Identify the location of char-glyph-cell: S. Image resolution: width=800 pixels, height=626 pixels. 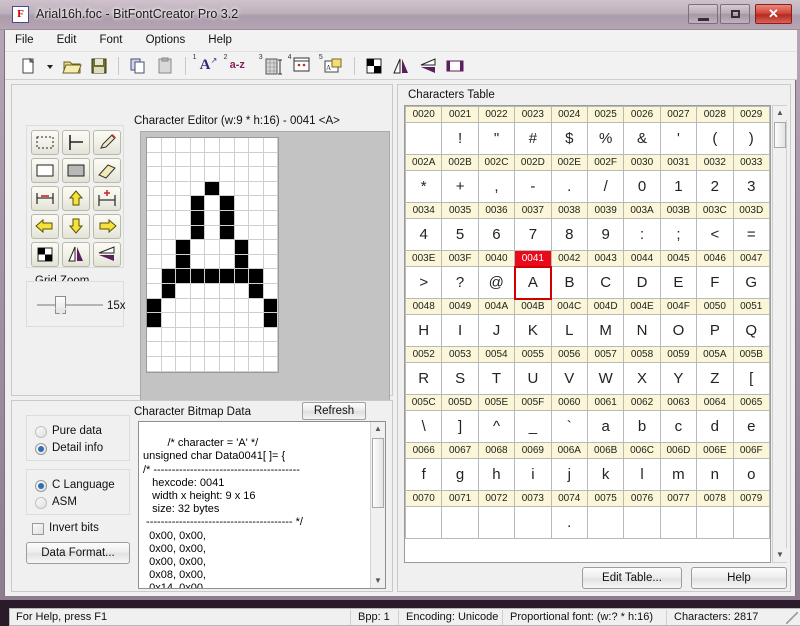
(460, 378).